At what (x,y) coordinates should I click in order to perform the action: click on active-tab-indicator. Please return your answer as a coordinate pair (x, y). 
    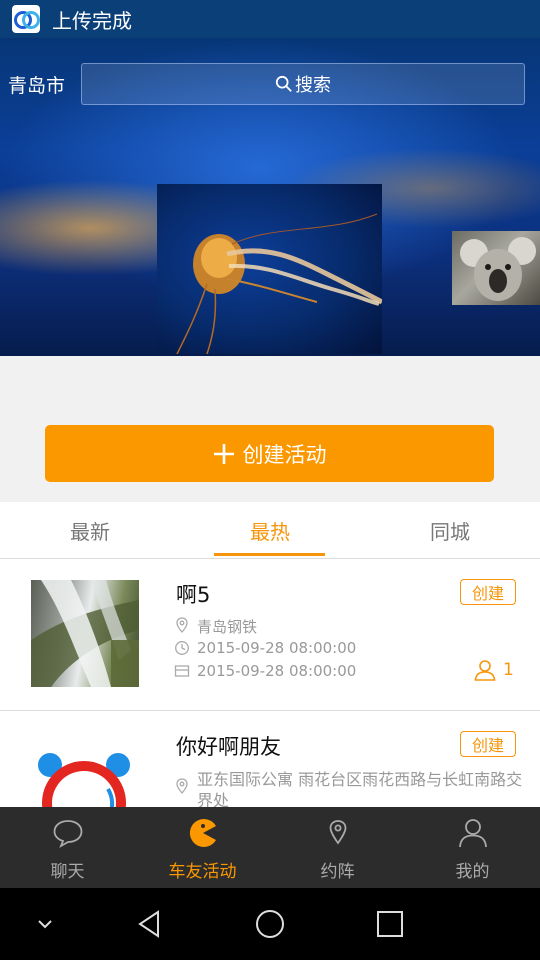
    Looking at the image, I should click on (269, 554).